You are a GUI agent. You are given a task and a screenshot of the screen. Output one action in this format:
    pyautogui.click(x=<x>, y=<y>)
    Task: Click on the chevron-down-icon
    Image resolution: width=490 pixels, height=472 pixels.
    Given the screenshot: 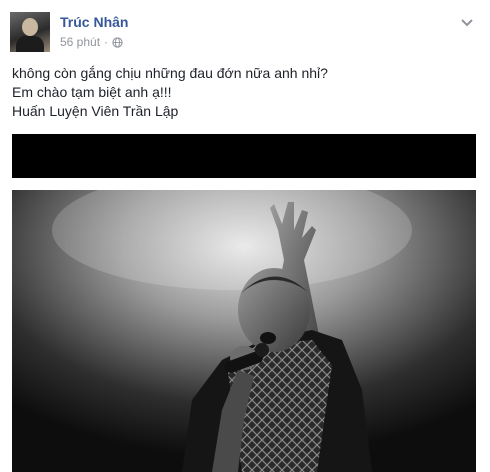 What is the action you would take?
    pyautogui.click(x=467, y=23)
    